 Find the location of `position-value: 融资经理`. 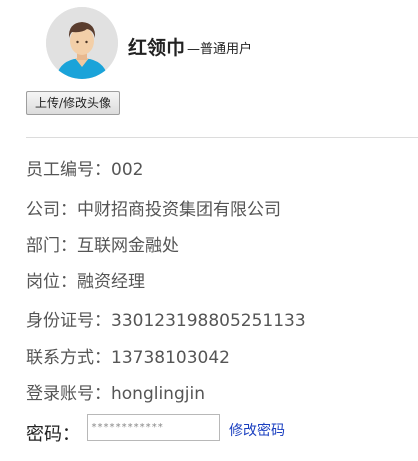

position-value: 融资经理 is located at coordinates (111, 282).